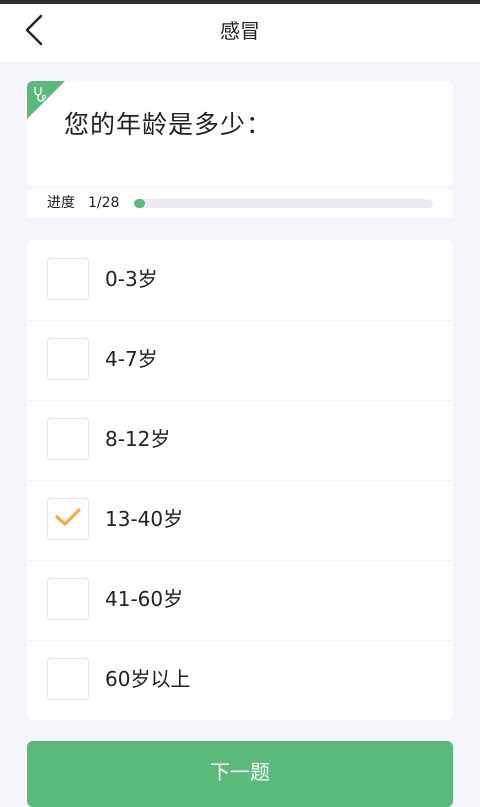 This screenshot has width=480, height=807. I want to click on question-card: 您的年龄是多少：, so click(240, 133).